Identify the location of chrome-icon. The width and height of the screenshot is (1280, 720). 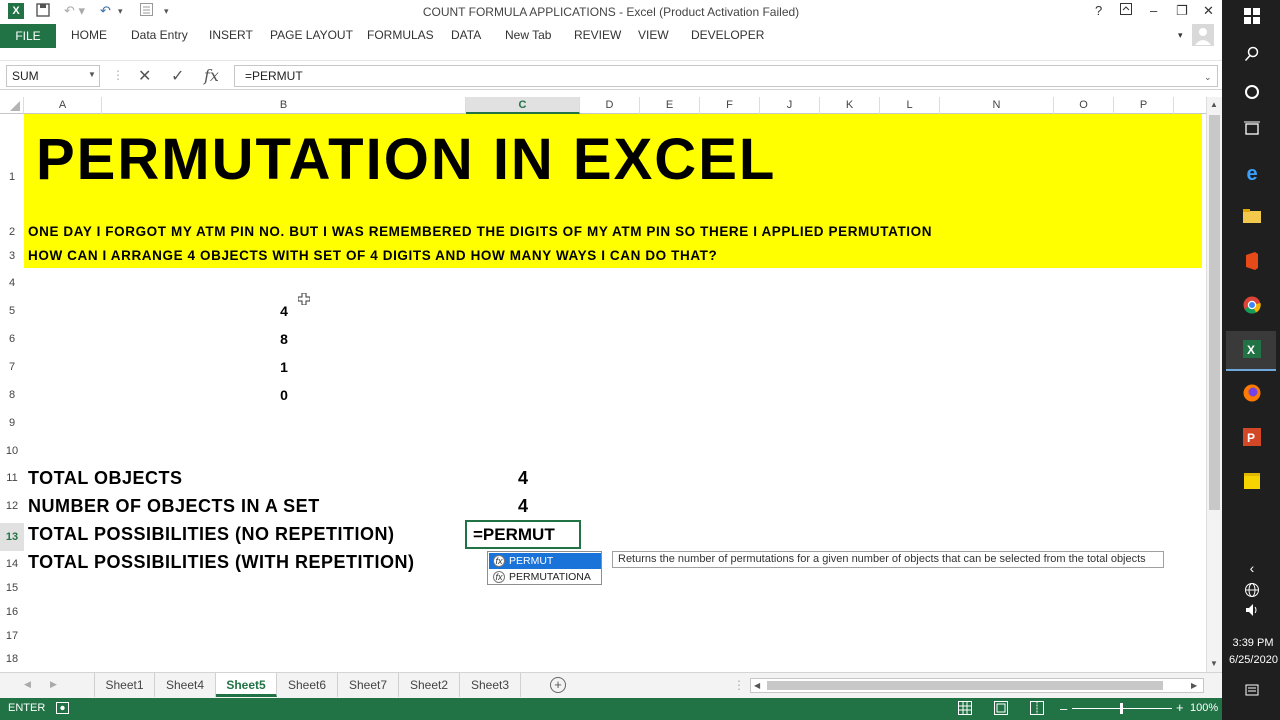
(1252, 306).